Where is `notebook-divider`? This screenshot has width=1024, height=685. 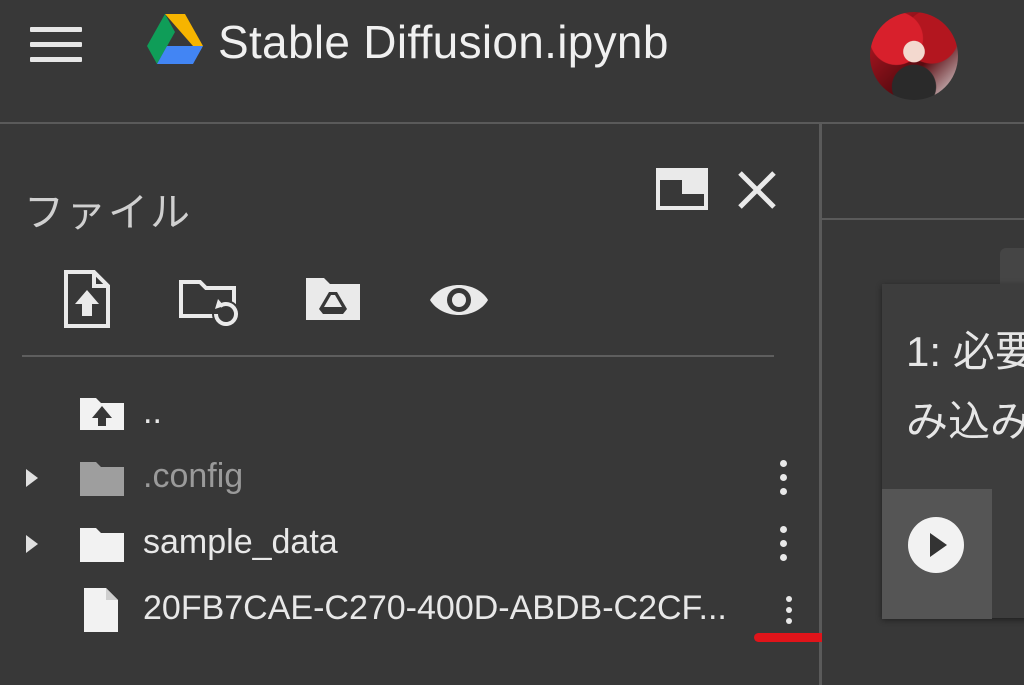
notebook-divider is located at coordinates (923, 219).